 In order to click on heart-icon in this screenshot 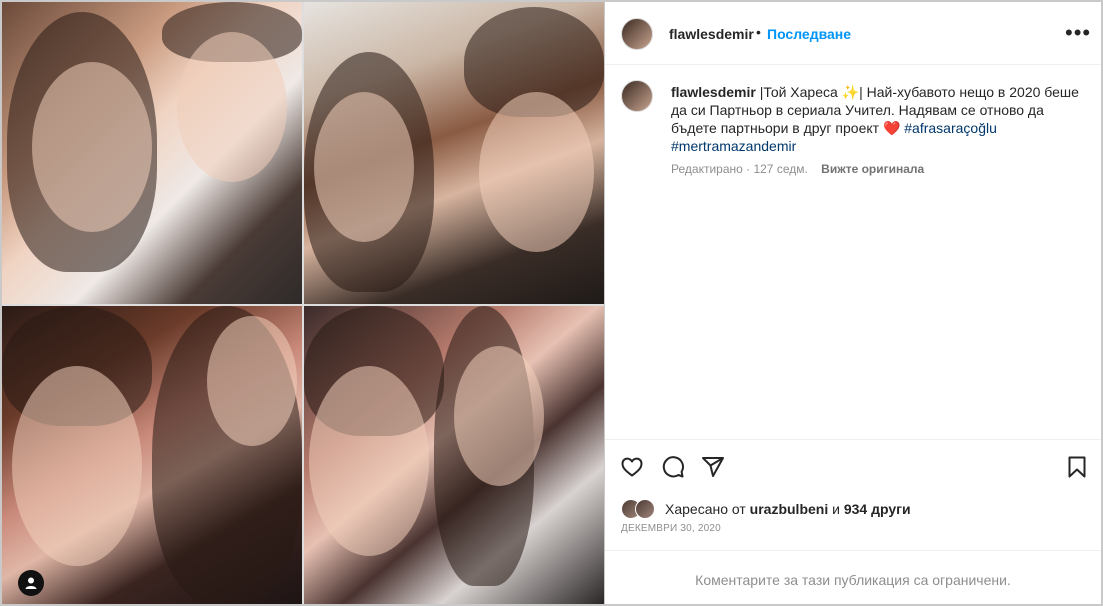, I will do `click(632, 467)`.